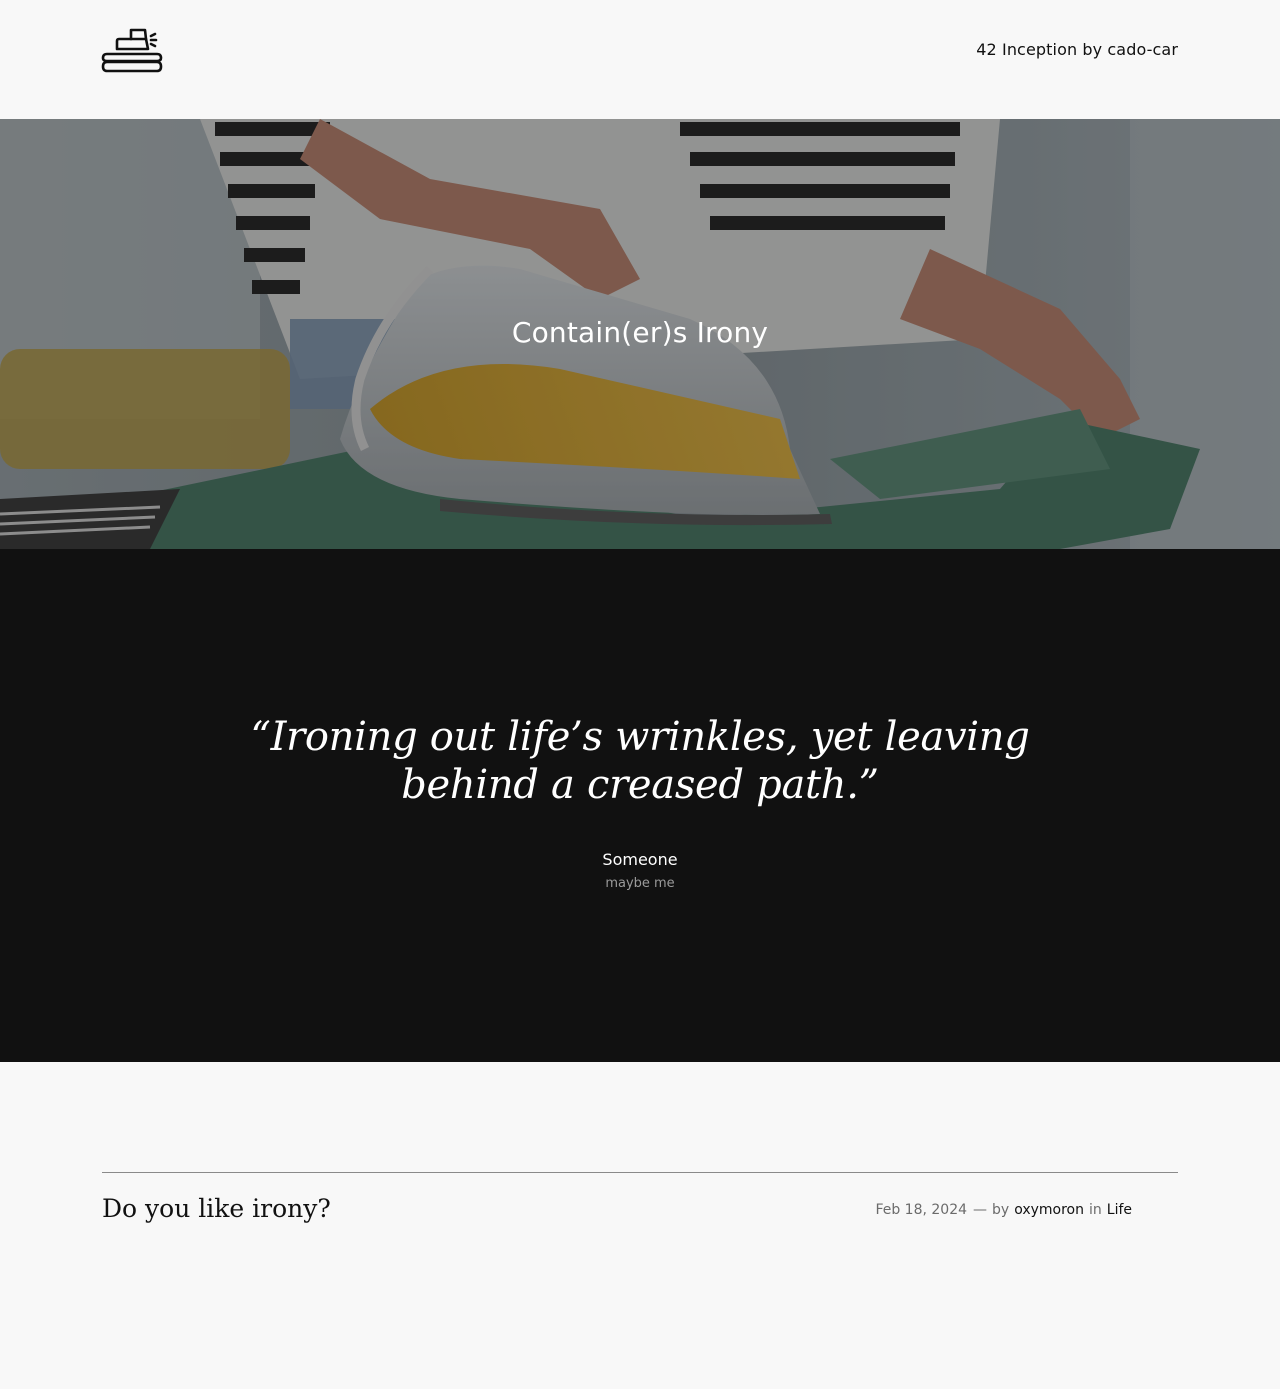 The height and width of the screenshot is (1389, 1280). I want to click on in-label: in, so click(1095, 1210).